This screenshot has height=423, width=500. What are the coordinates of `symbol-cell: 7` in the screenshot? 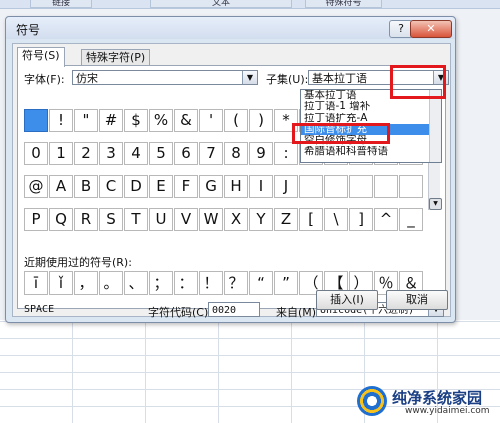 It's located at (211, 153).